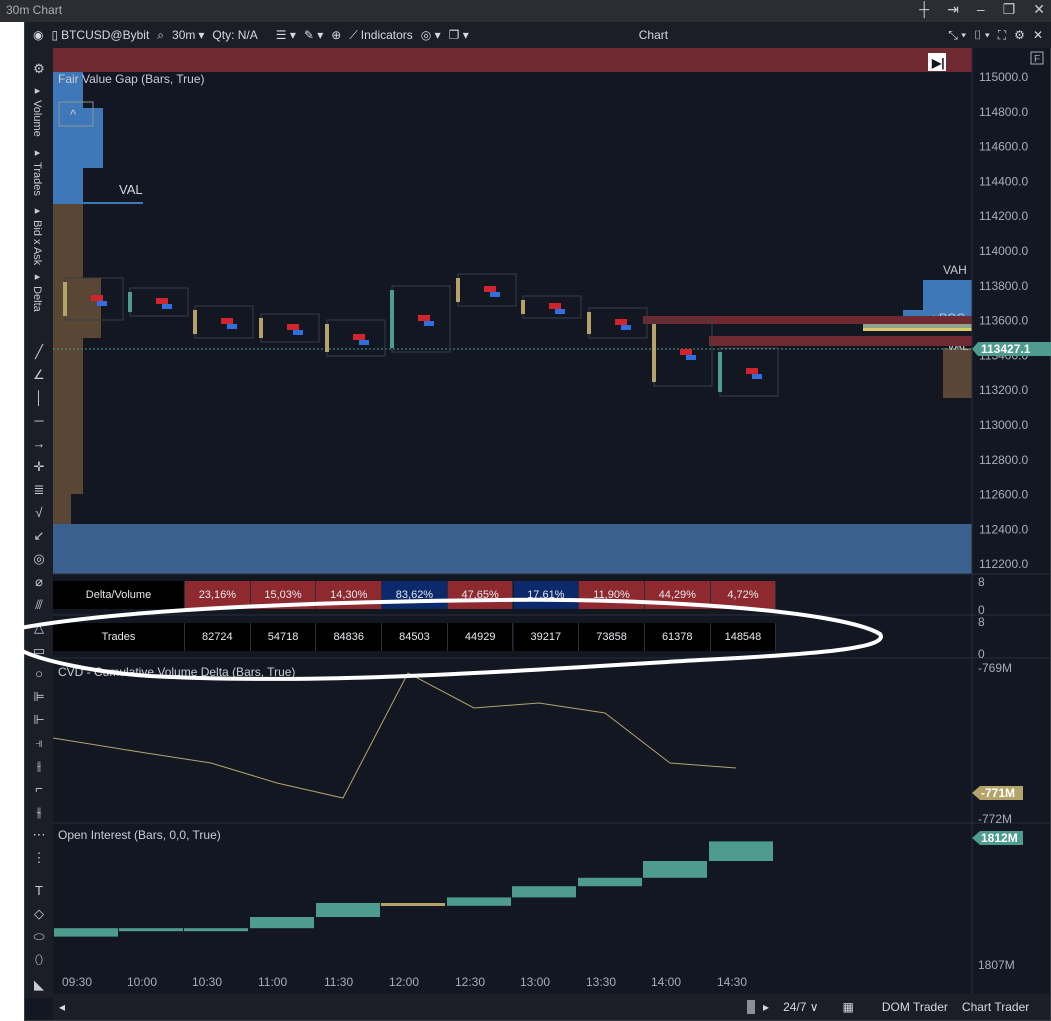 The width and height of the screenshot is (1051, 1021). Describe the element at coordinates (131, 79) in the screenshot. I see `fvg-indicator-title: Fair Value Gap (Bars, True)` at that location.